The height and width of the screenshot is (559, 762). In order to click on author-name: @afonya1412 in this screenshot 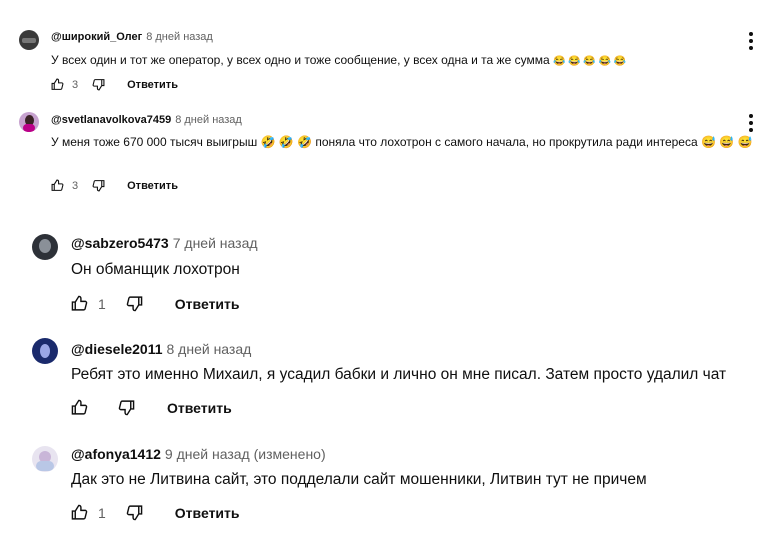, I will do `click(116, 454)`.